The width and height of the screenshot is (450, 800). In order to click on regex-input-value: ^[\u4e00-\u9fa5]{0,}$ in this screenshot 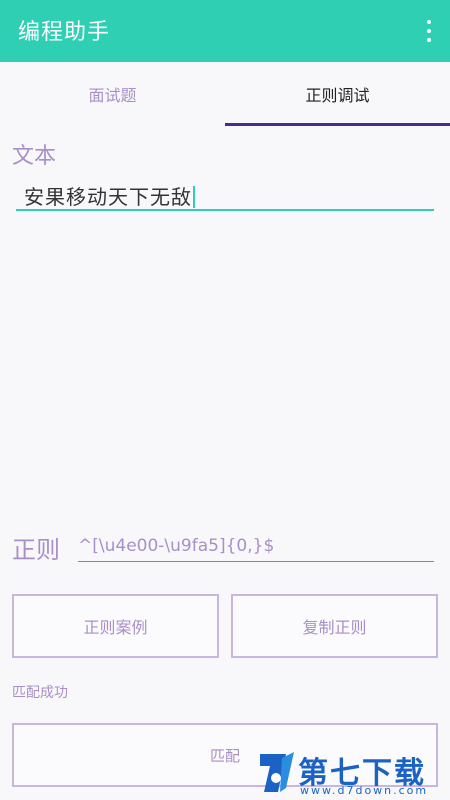, I will do `click(176, 546)`.